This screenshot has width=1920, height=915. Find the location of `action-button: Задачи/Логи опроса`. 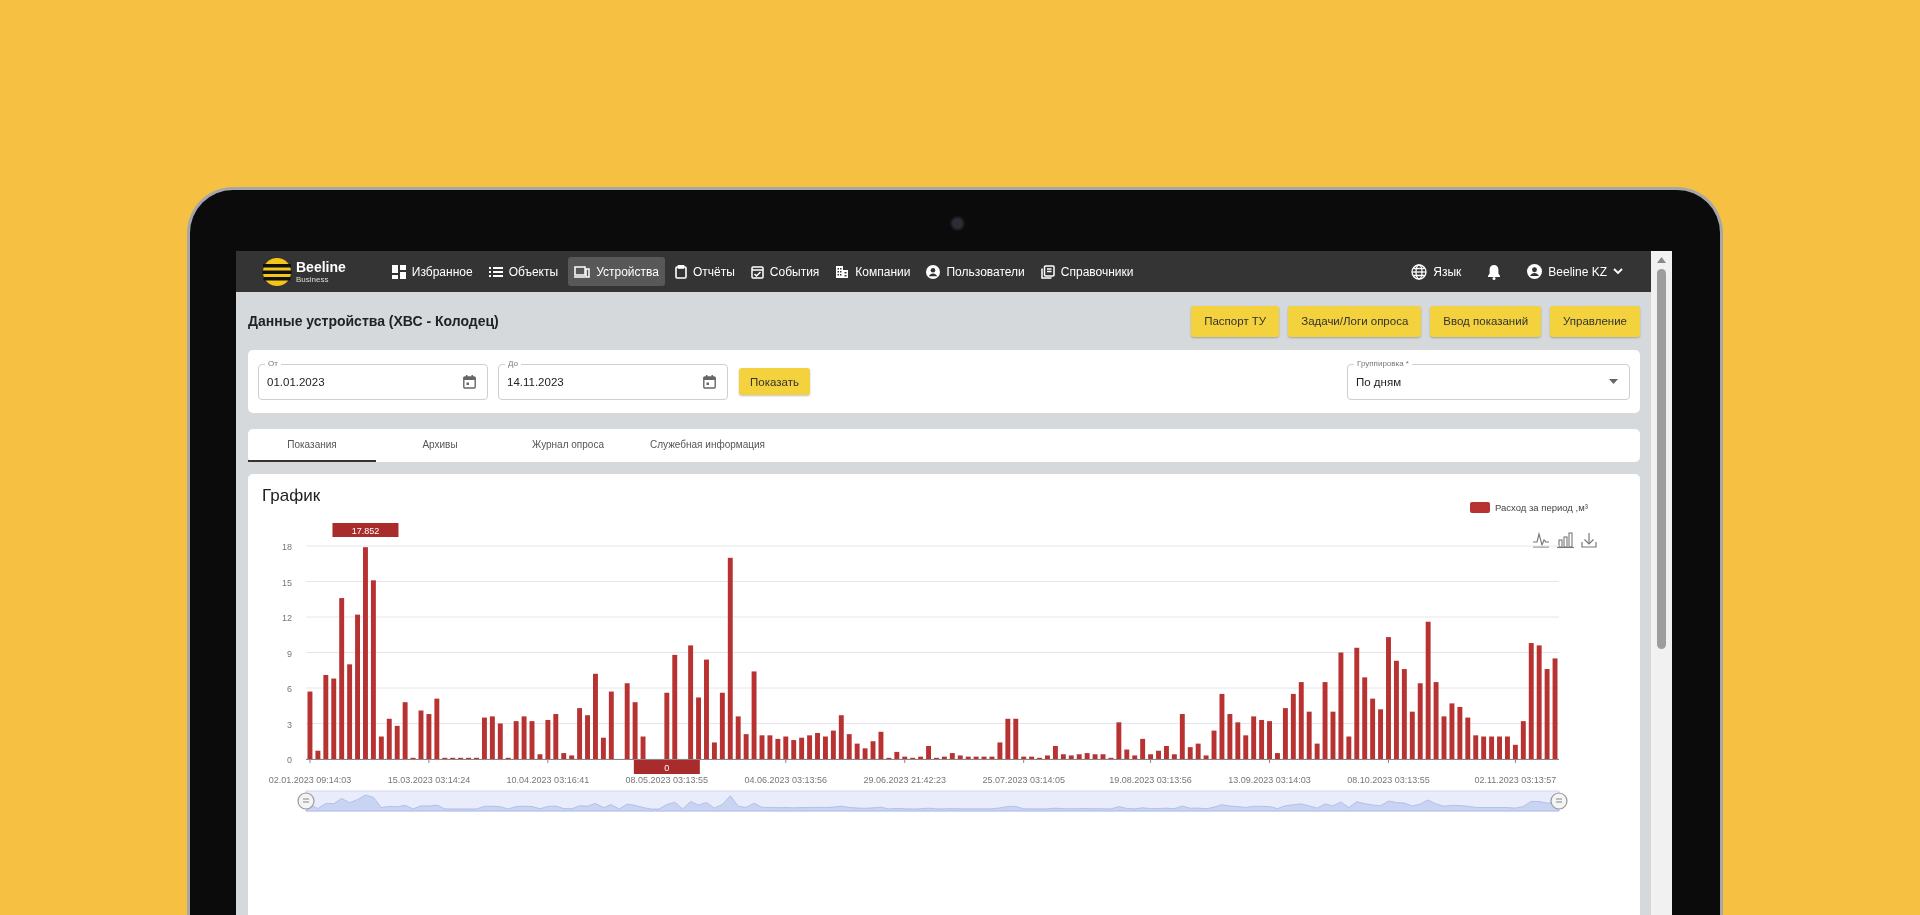

action-button: Задачи/Логи опроса is located at coordinates (1355, 321).